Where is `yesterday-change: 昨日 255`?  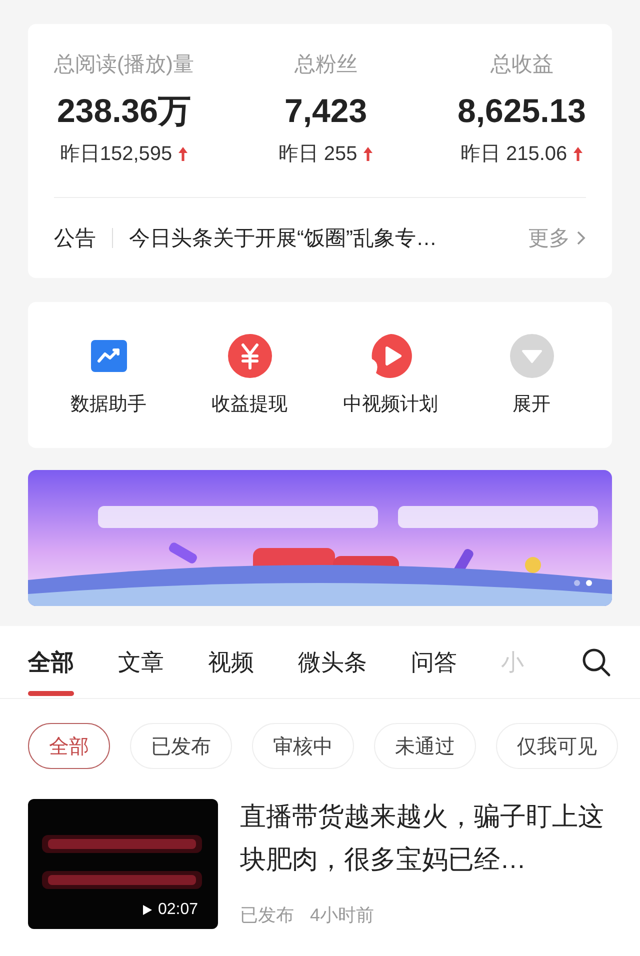
yesterday-change: 昨日 255 is located at coordinates (318, 154).